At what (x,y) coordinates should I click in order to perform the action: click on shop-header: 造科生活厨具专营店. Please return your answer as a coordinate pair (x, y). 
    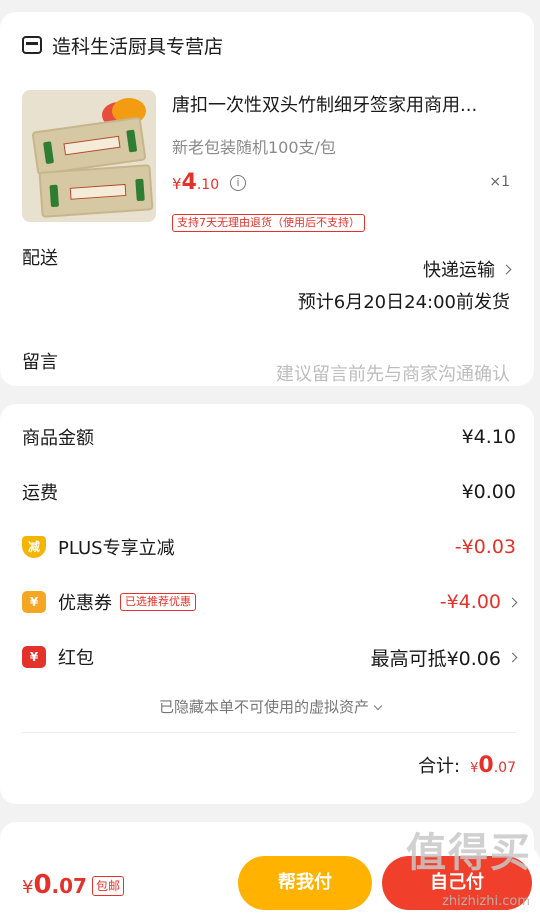
    Looking at the image, I should click on (122, 45).